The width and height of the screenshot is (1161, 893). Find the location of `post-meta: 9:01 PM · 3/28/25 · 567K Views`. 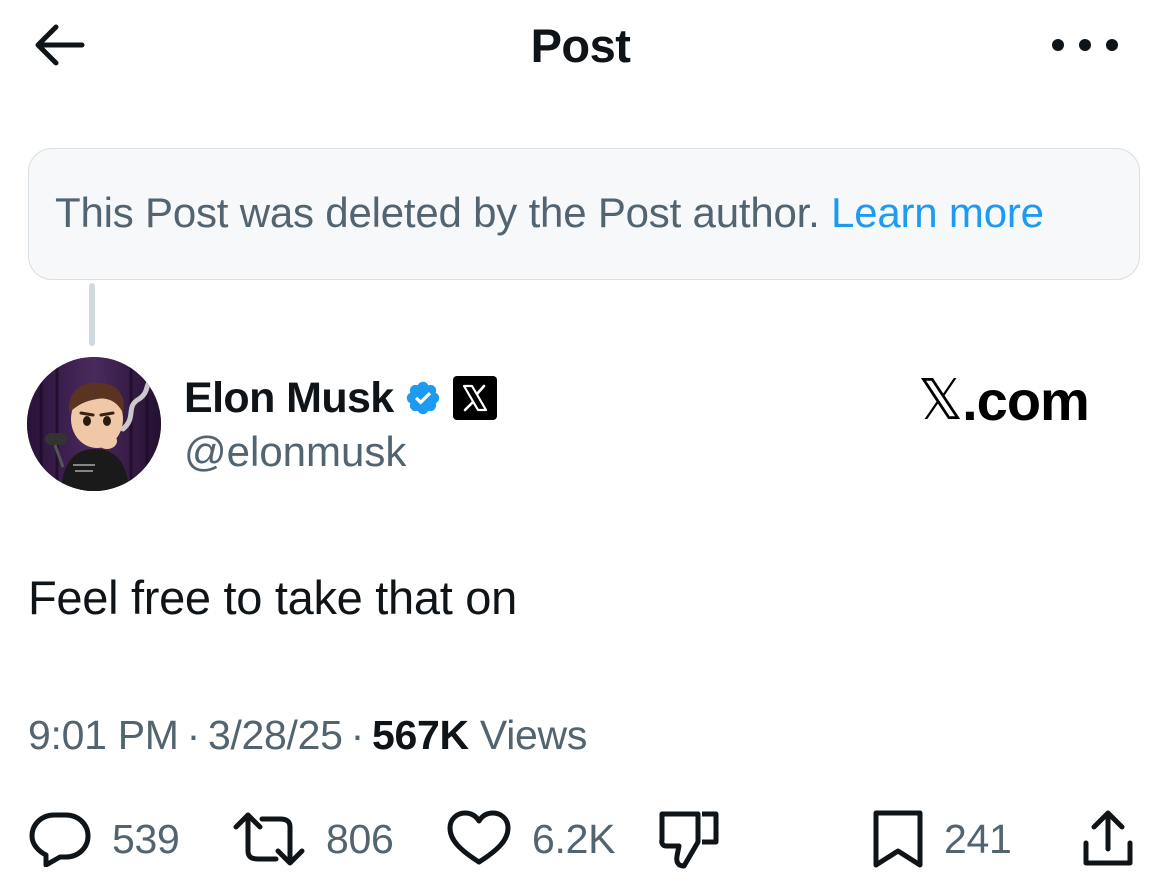

post-meta: 9:01 PM · 3/28/25 · 567K Views is located at coordinates (307, 735).